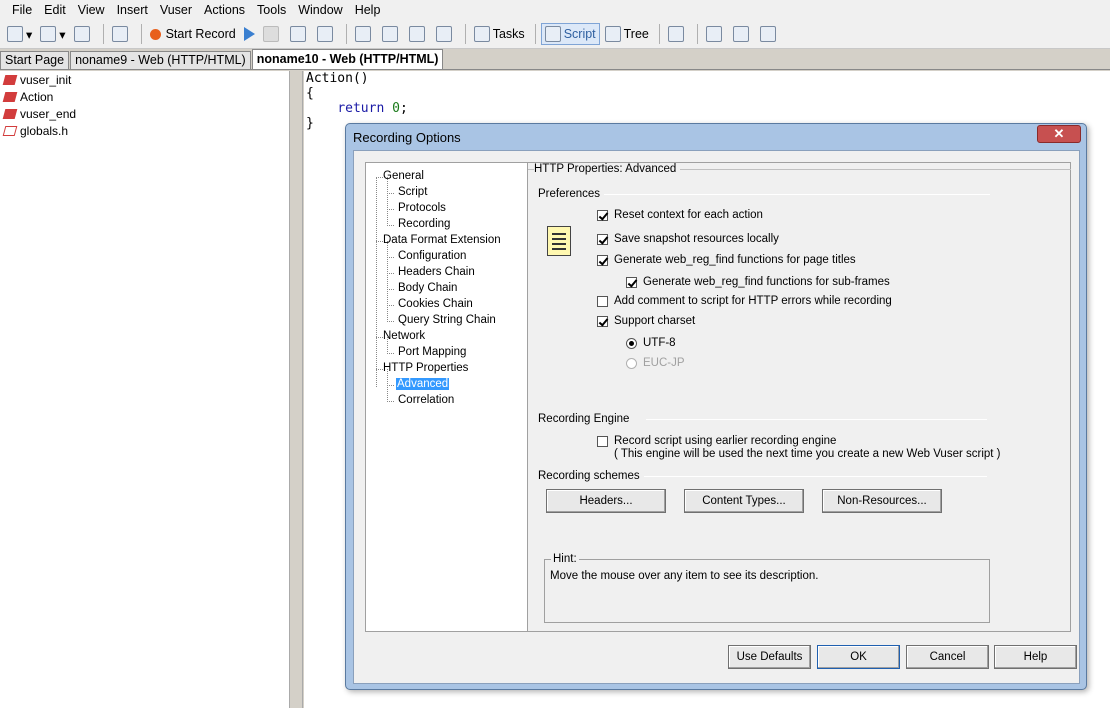 This screenshot has height=708, width=1110. What do you see at coordinates (435, 304) in the screenshot?
I see `nav-cookies-chain: Cookies Chain` at bounding box center [435, 304].